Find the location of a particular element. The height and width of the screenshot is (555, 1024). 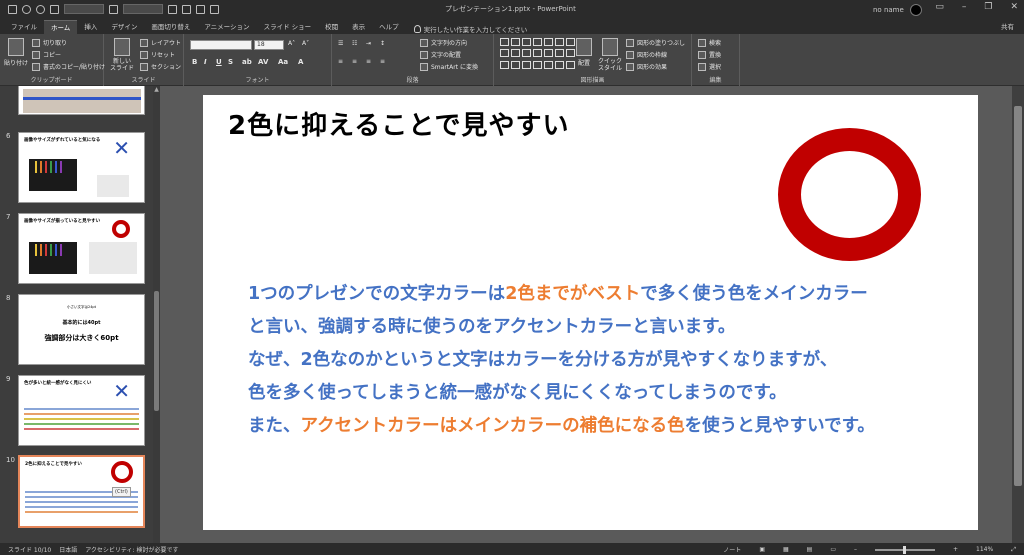

zoom-level: 114% is located at coordinates (984, 549).